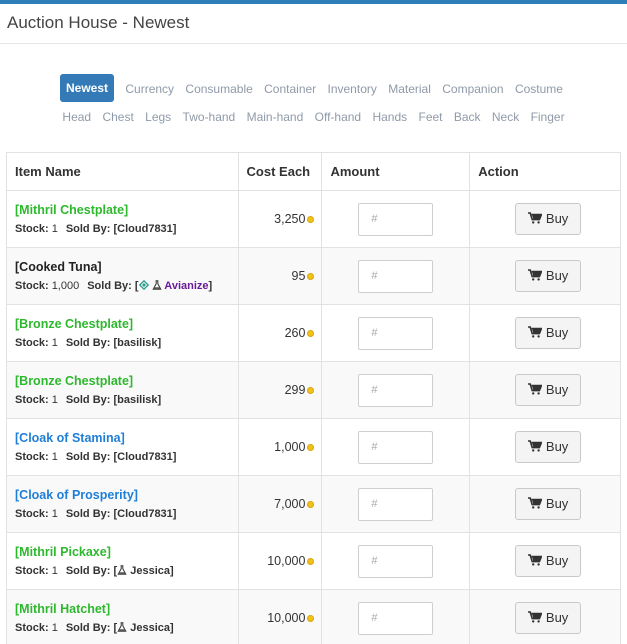  Describe the element at coordinates (117, 117) in the screenshot. I see `tab-chest: Chest` at that location.